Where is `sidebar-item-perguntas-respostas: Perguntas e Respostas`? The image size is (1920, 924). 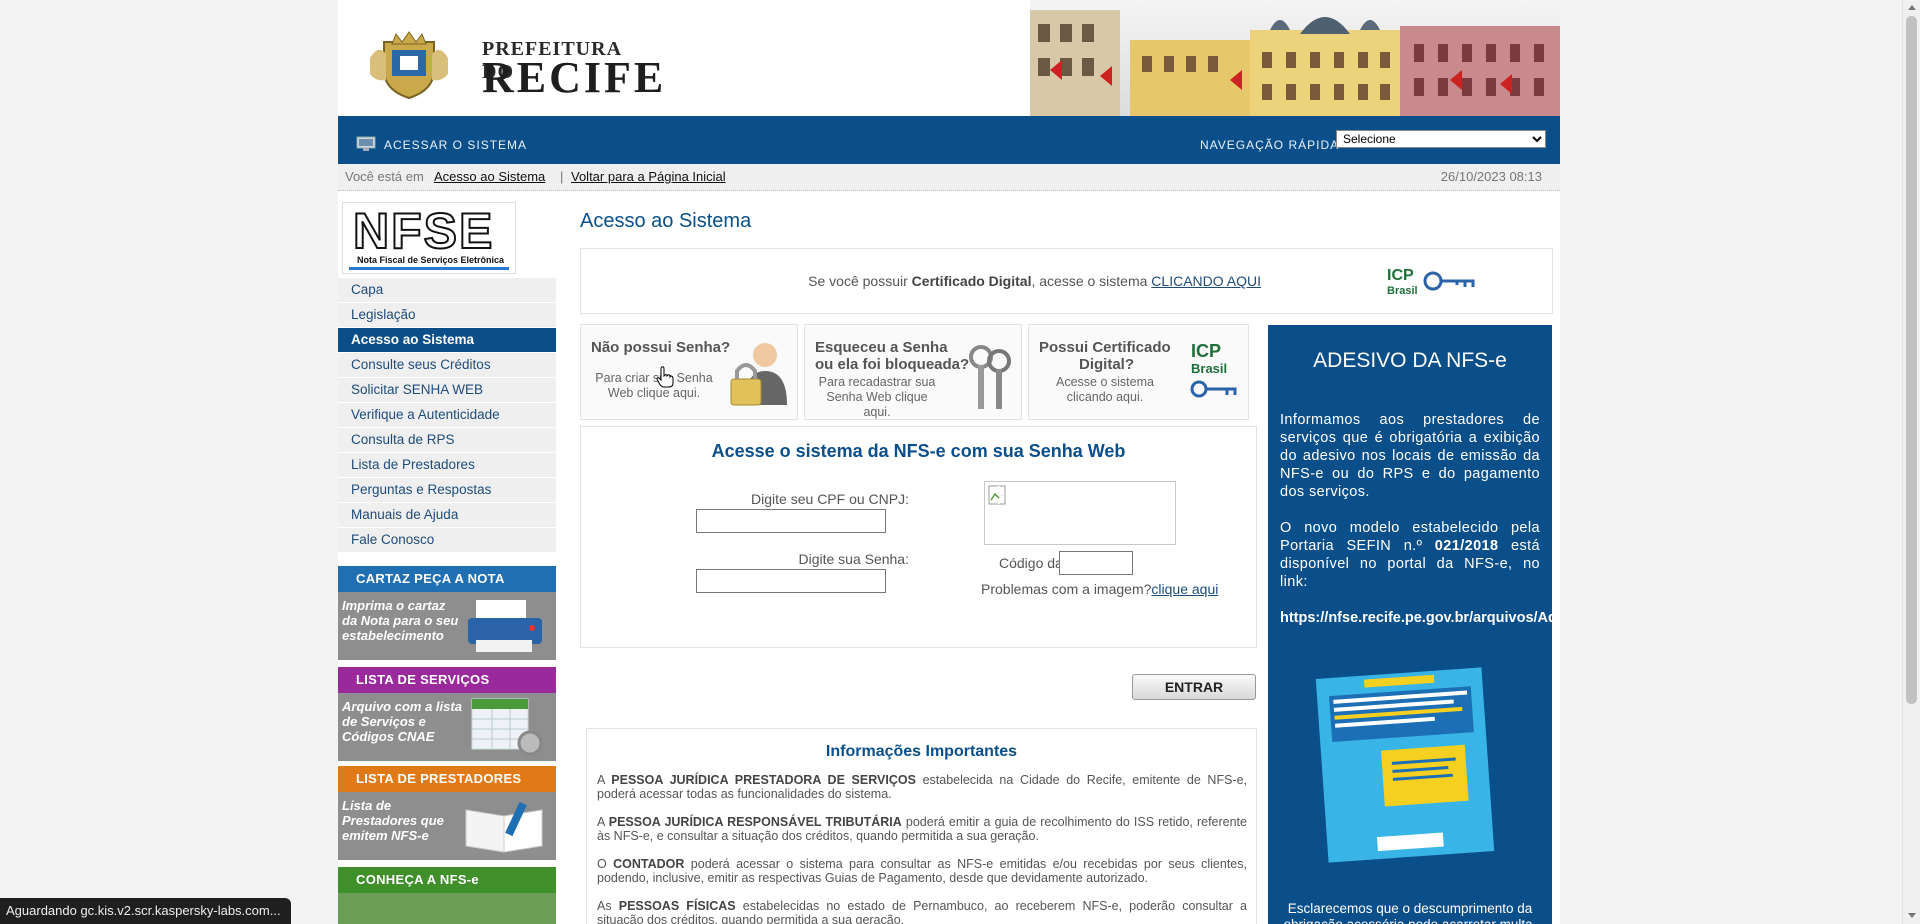 sidebar-item-perguntas-respostas: Perguntas e Respostas is located at coordinates (447, 490).